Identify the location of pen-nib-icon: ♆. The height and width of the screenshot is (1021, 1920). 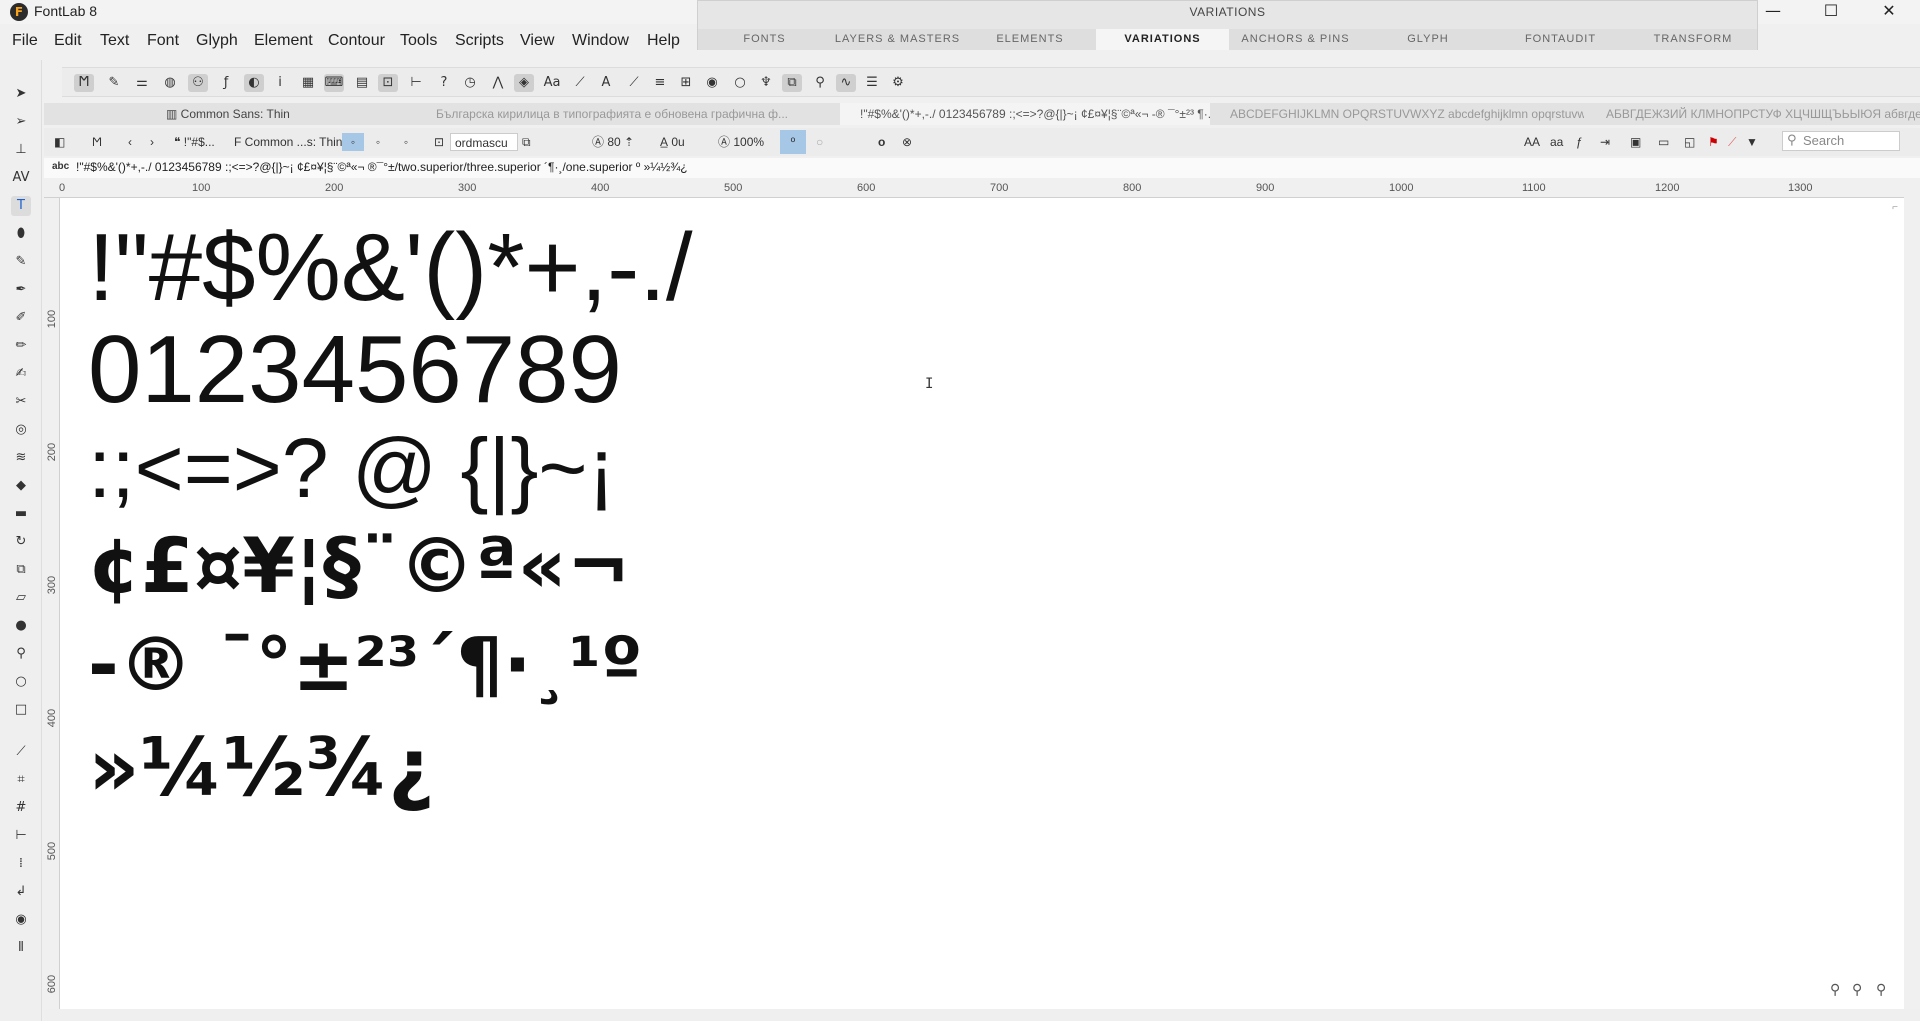
(766, 83).